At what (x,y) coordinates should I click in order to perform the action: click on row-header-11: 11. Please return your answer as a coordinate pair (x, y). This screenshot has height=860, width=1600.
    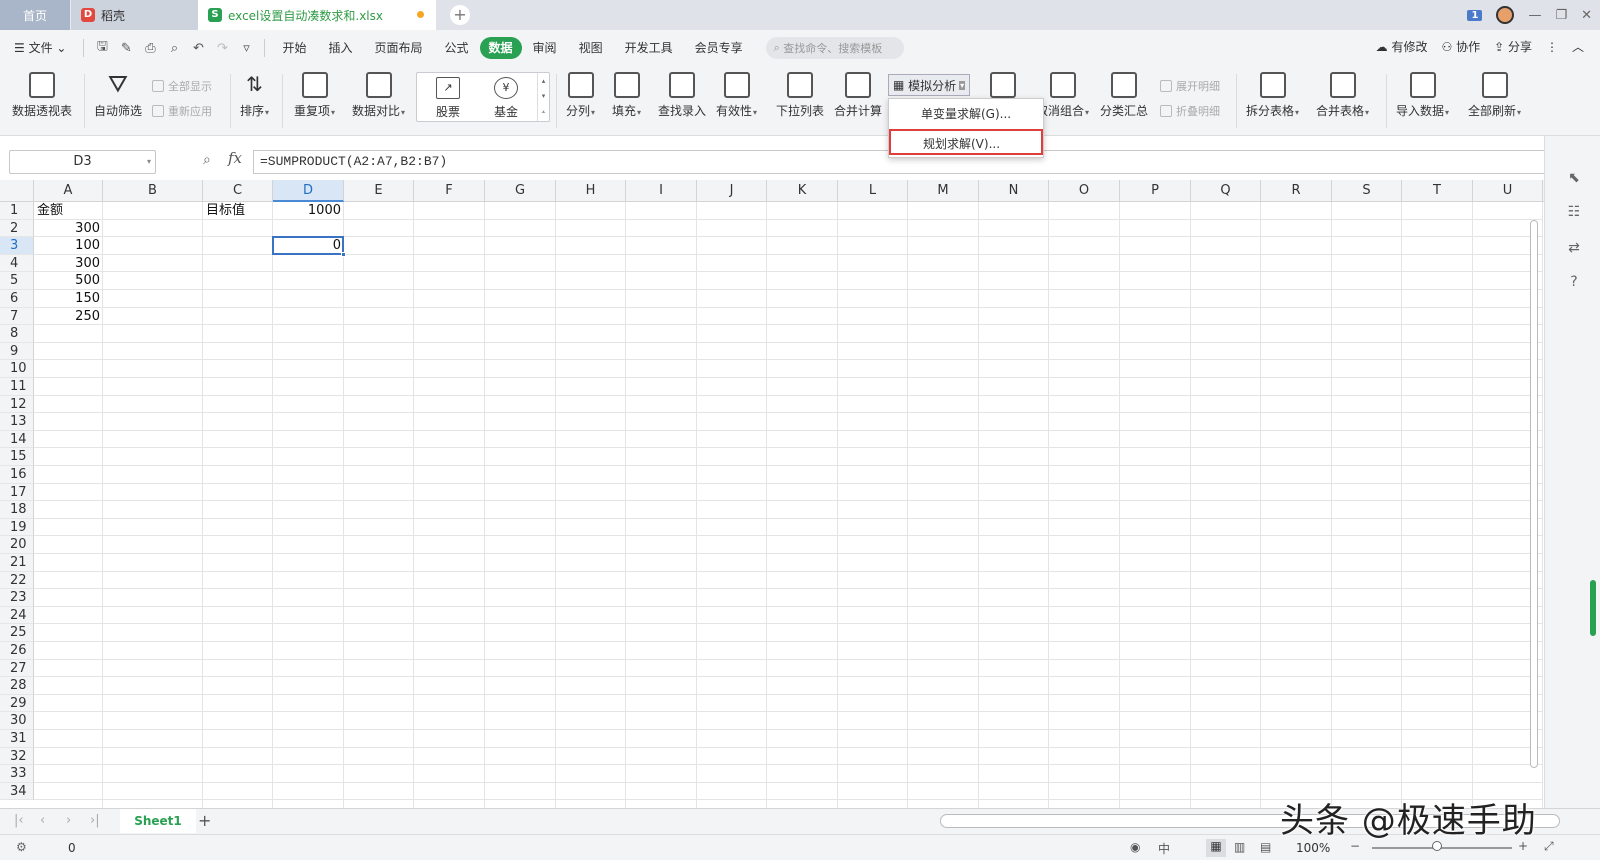
    Looking at the image, I should click on (17, 387).